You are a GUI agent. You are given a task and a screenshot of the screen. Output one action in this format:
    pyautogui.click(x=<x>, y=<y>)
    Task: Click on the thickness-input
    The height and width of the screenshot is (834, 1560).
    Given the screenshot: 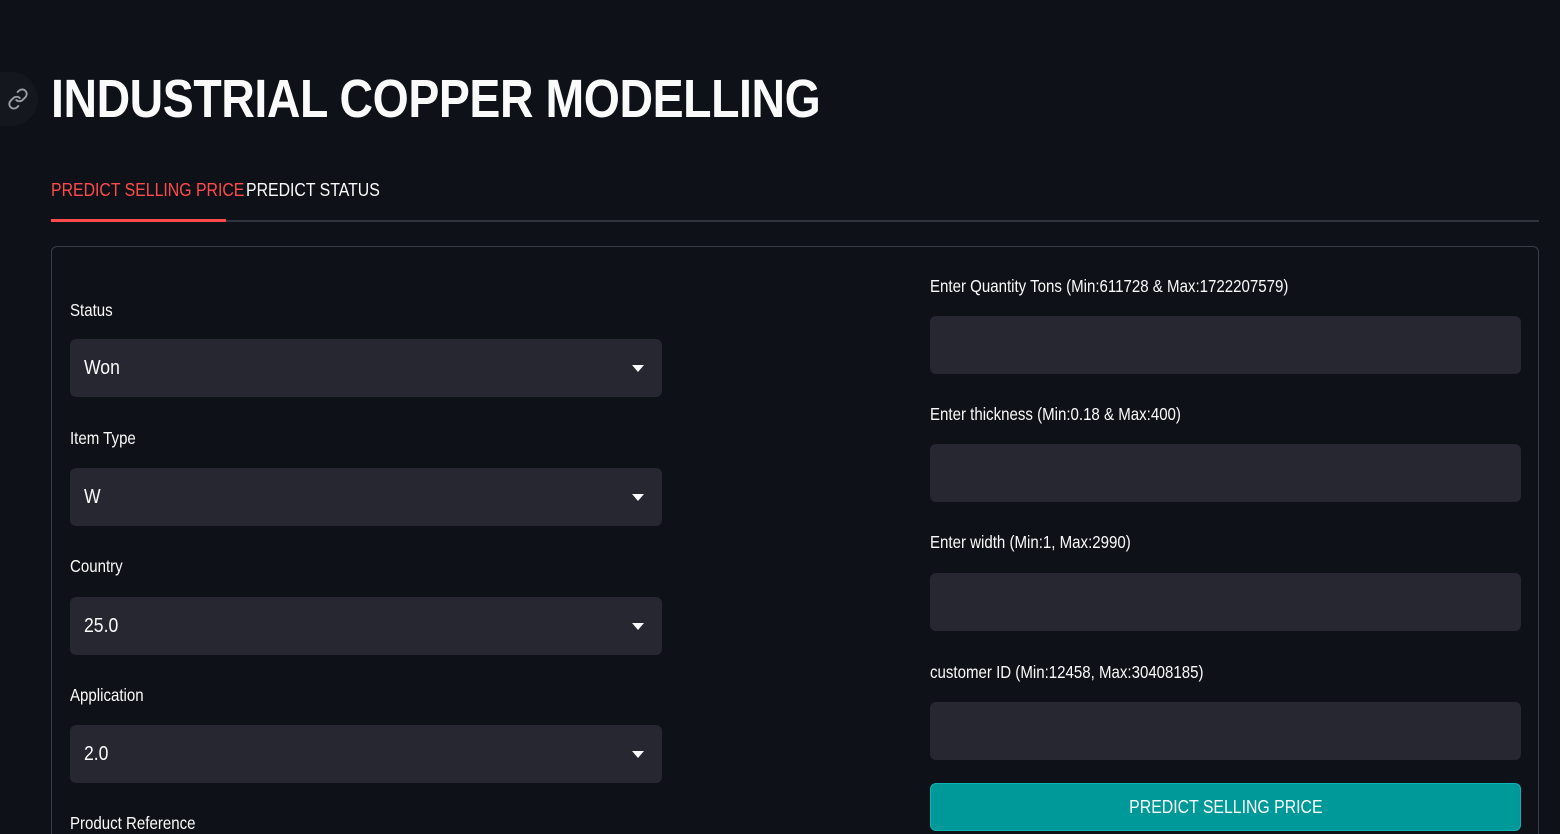 What is the action you would take?
    pyautogui.click(x=1225, y=473)
    